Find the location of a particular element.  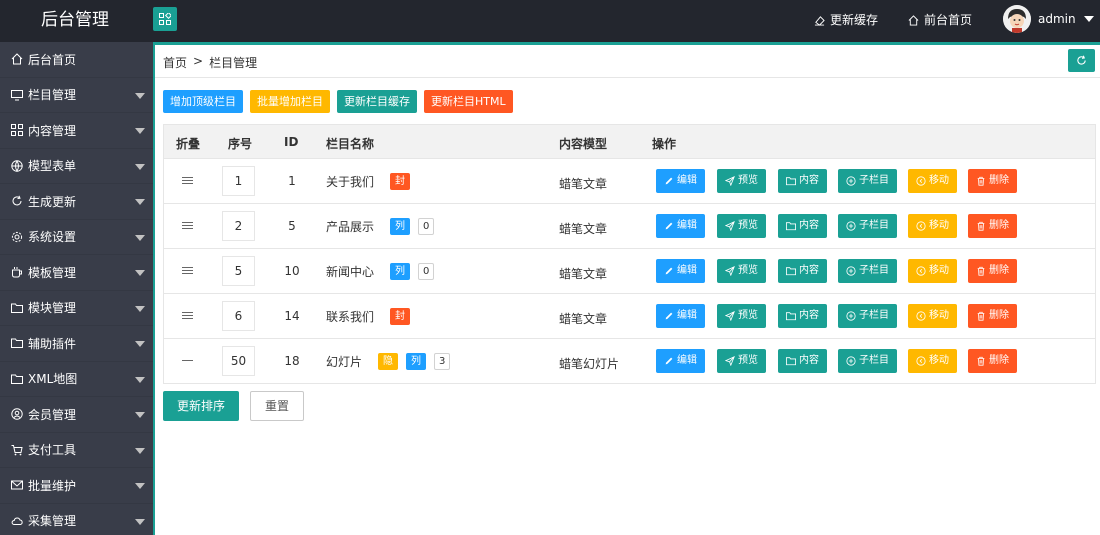

sidebar-item: 支付工具 is located at coordinates (76, 450).